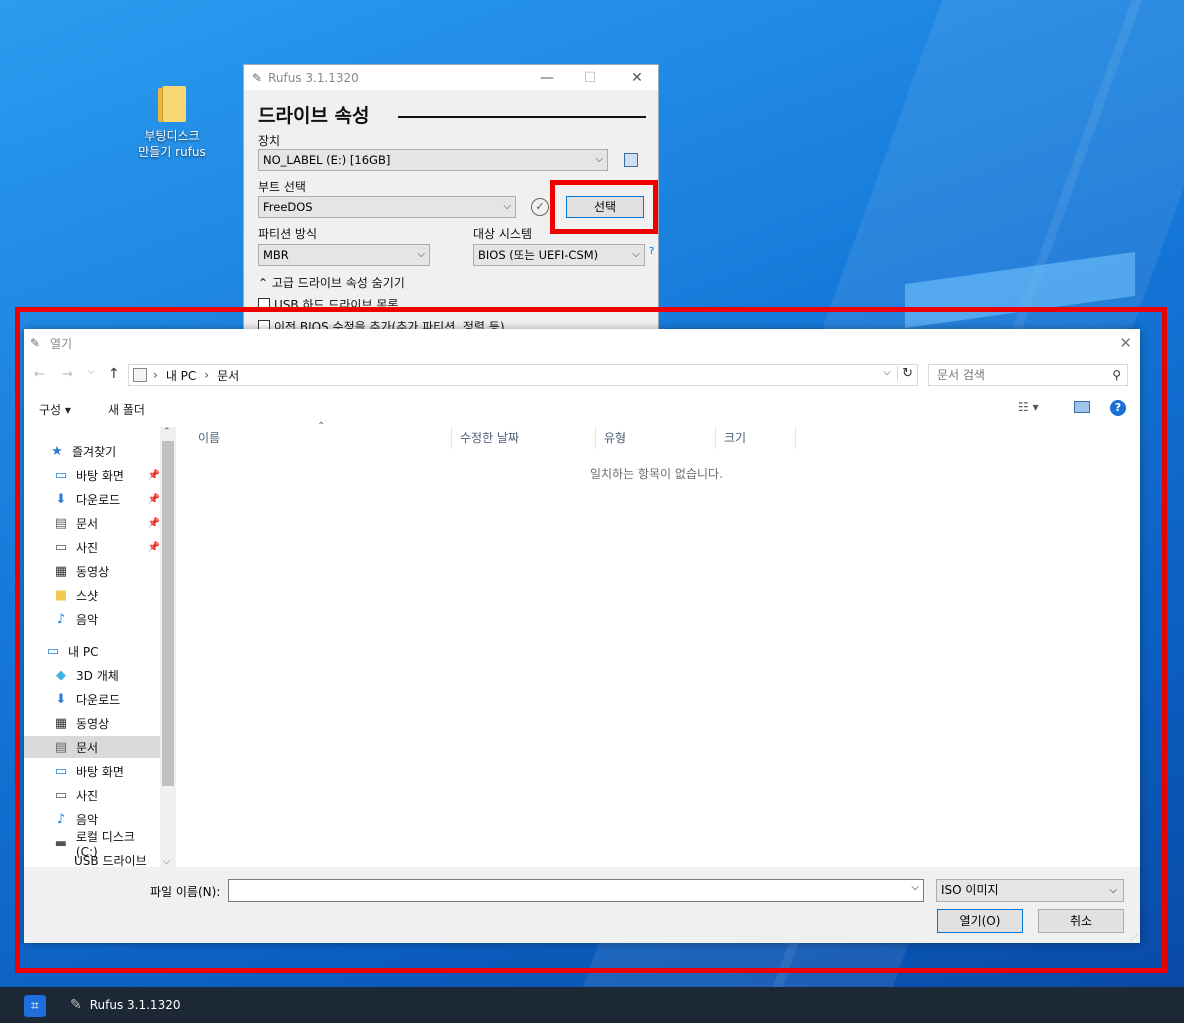  I want to click on filename-input: ⌵, so click(576, 890).